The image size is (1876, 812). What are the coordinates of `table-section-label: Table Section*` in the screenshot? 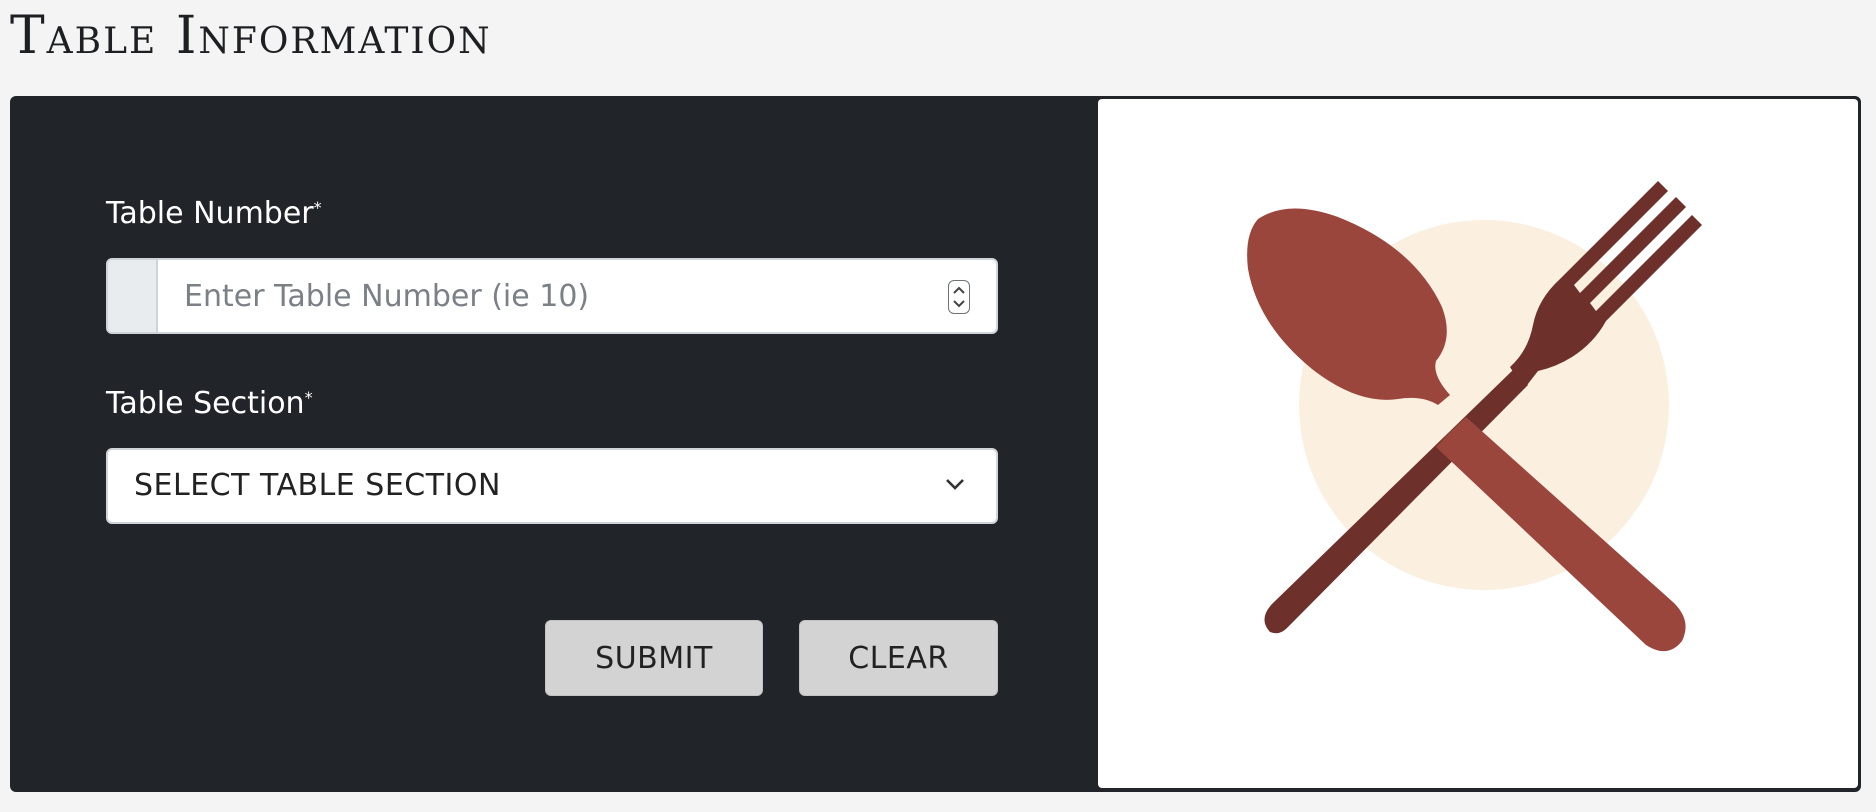 It's located at (209, 403).